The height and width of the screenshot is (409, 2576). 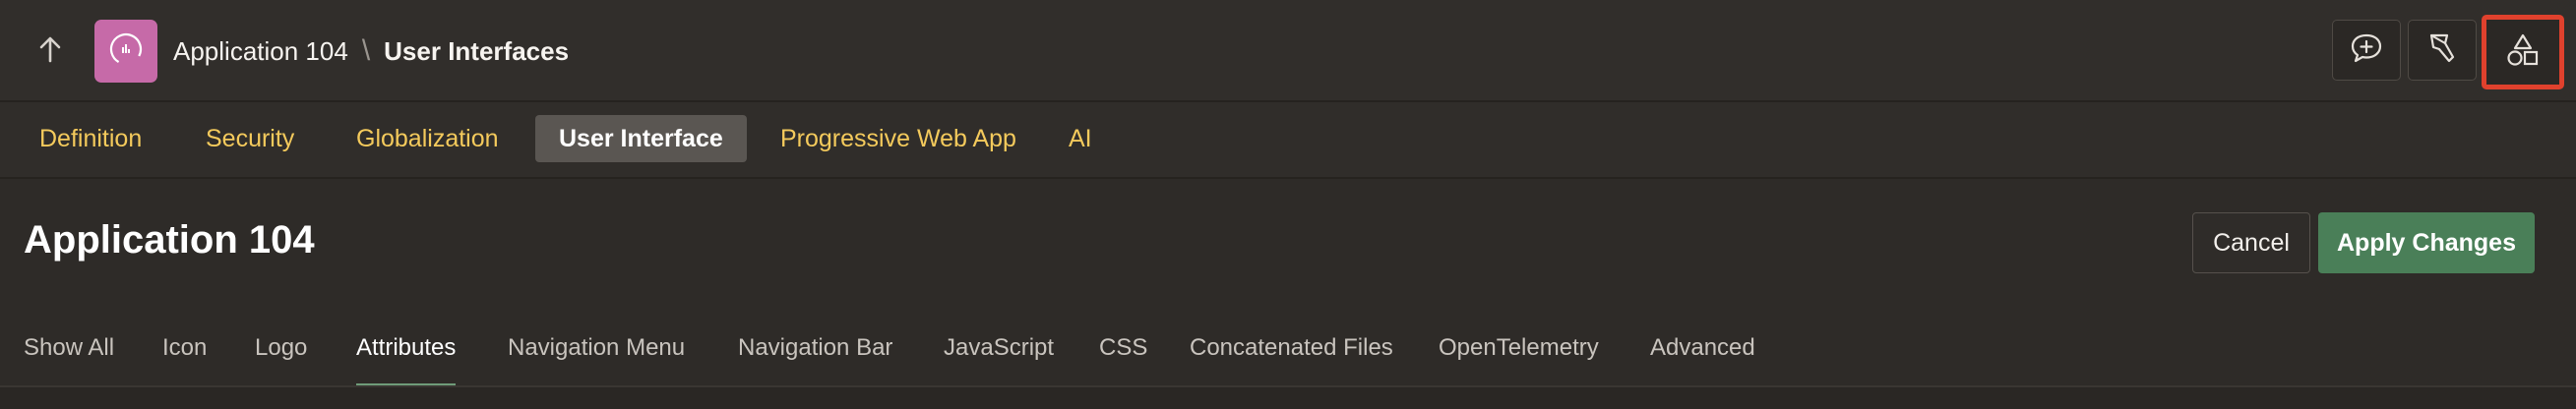 I want to click on subtab-label: Concatenated Files, so click(x=1291, y=347).